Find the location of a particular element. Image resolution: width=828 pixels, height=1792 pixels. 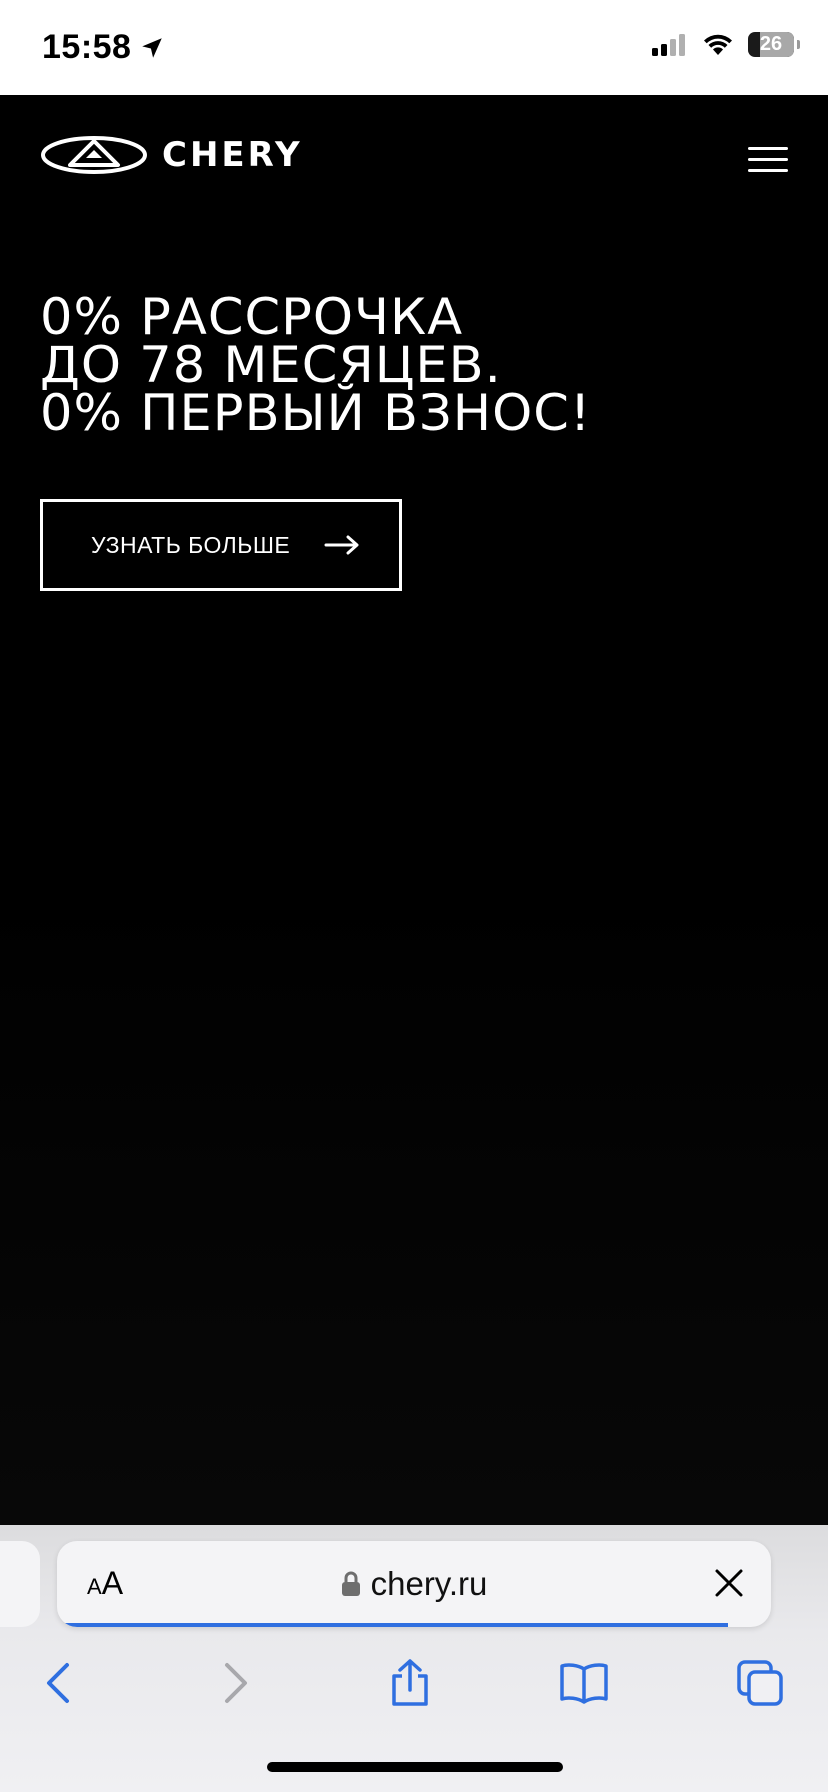

site-header: CHERY is located at coordinates (414, 165).